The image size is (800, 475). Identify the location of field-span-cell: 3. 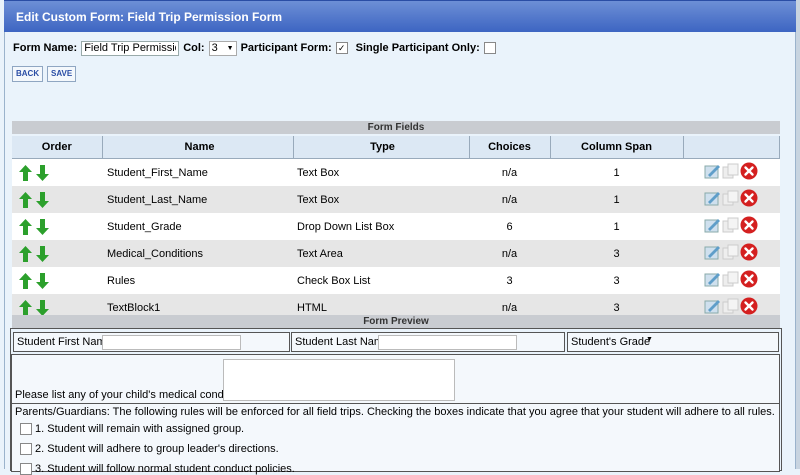
(616, 253).